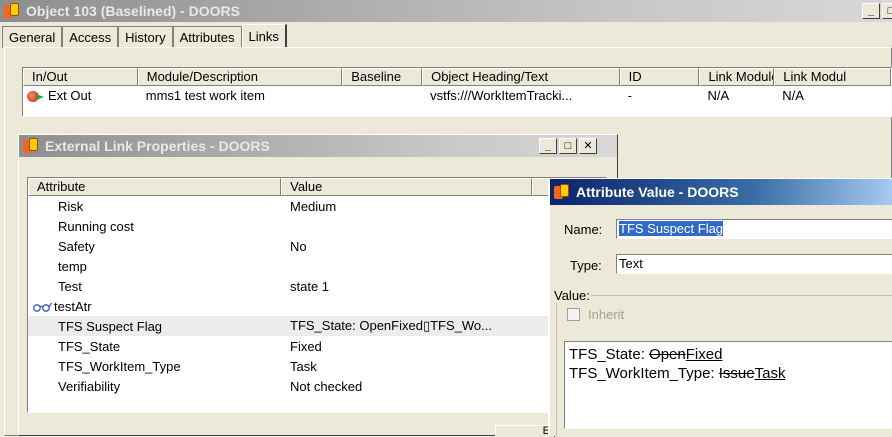 This screenshot has width=892, height=437. I want to click on added-text: Fixed, so click(704, 354).